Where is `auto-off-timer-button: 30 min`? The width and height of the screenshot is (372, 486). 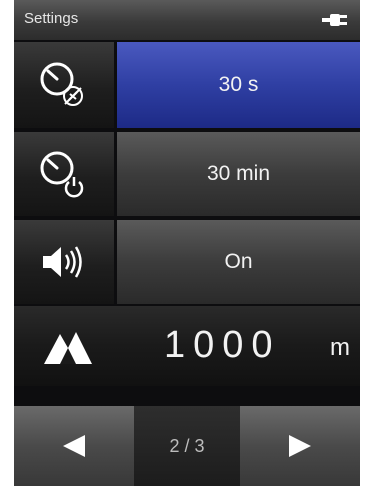
auto-off-timer-button: 30 min is located at coordinates (238, 174).